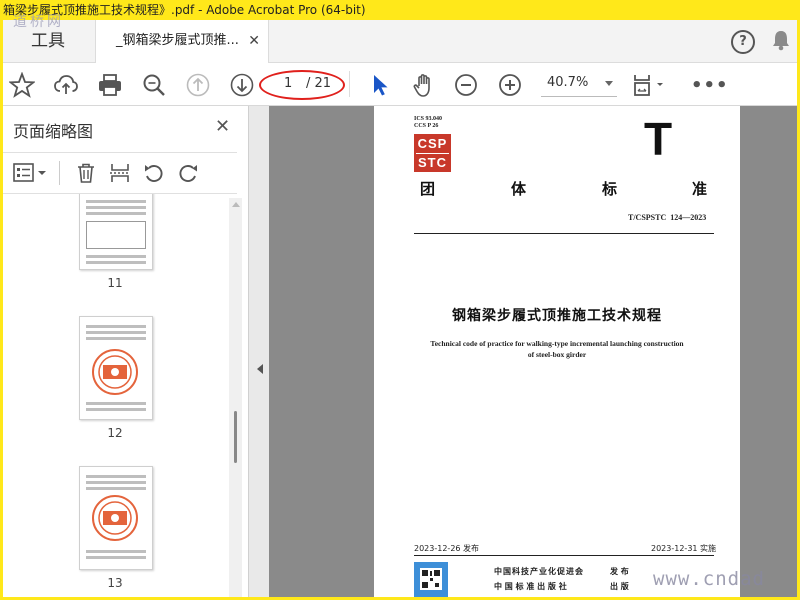 The height and width of the screenshot is (600, 800). I want to click on chevron-down-icon, so click(609, 83).